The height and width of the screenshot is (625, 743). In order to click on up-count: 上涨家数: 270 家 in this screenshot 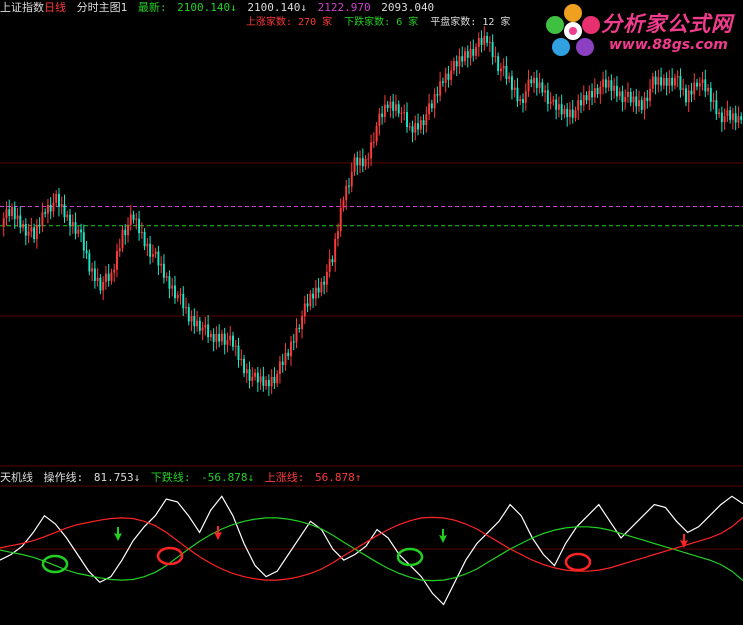, I will do `click(289, 22)`.